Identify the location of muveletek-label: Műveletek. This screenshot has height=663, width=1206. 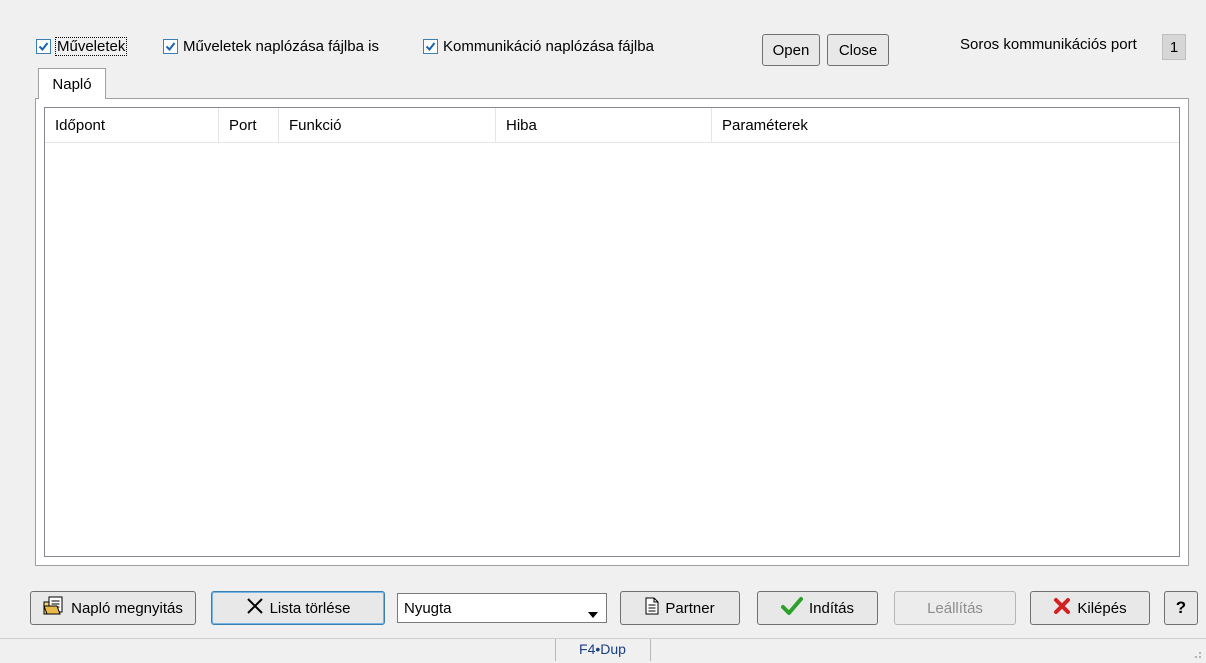
(91, 46).